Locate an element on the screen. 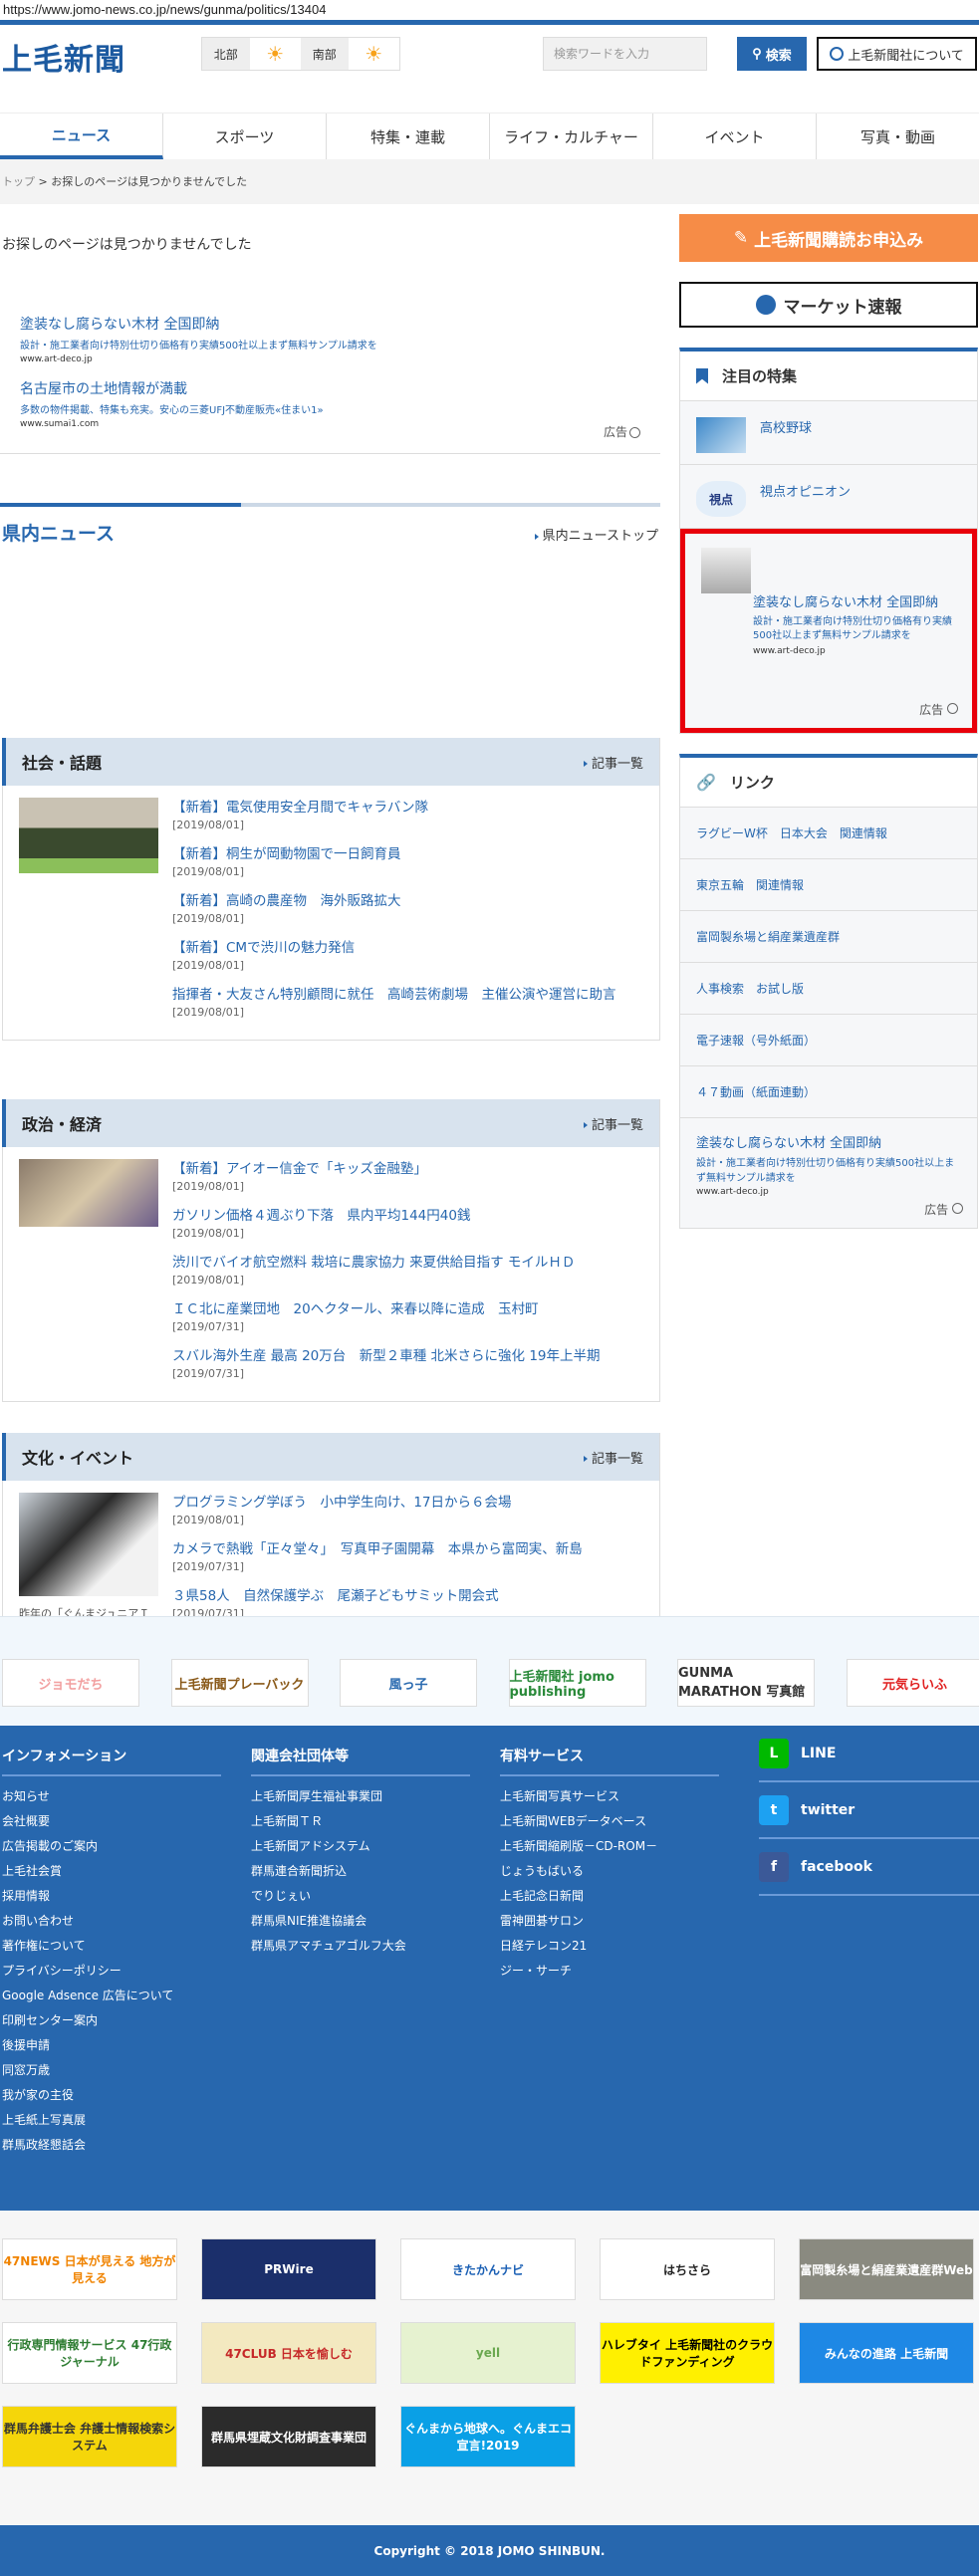 The width and height of the screenshot is (979, 2576). footer-link: Google Adsence 広告について is located at coordinates (111, 1996).